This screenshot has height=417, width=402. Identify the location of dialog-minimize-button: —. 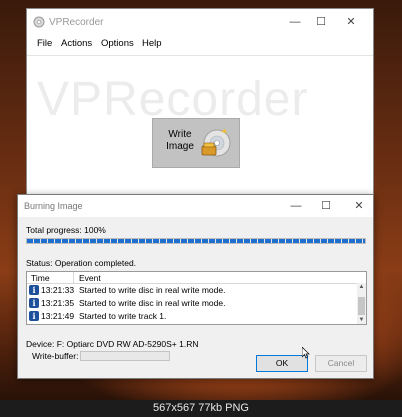
(296, 206).